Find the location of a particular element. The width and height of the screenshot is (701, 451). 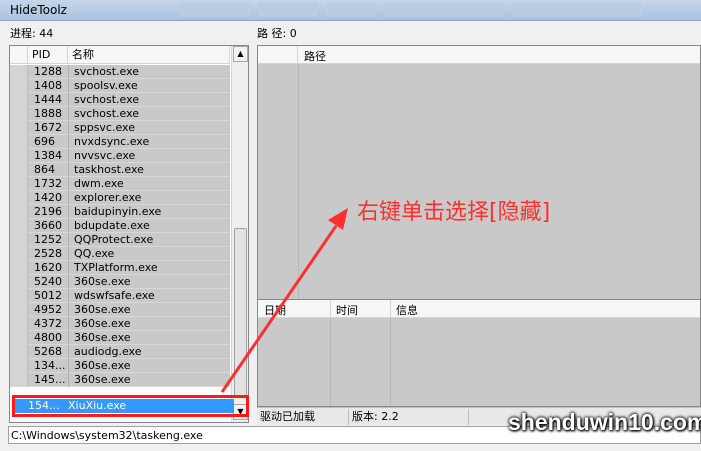

row-pid: 5268 is located at coordinates (48, 351).